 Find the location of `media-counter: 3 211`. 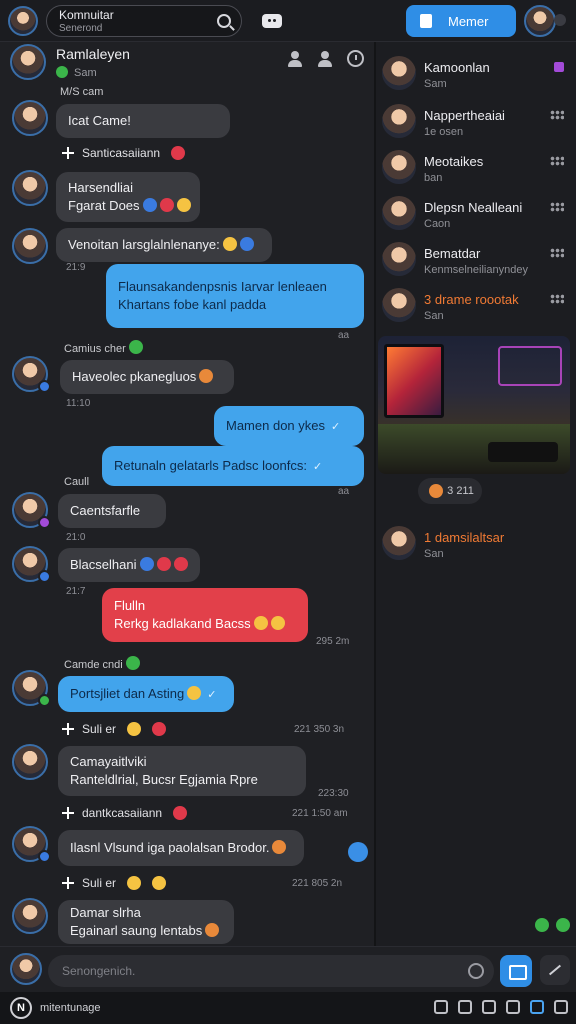

media-counter: 3 211 is located at coordinates (450, 491).